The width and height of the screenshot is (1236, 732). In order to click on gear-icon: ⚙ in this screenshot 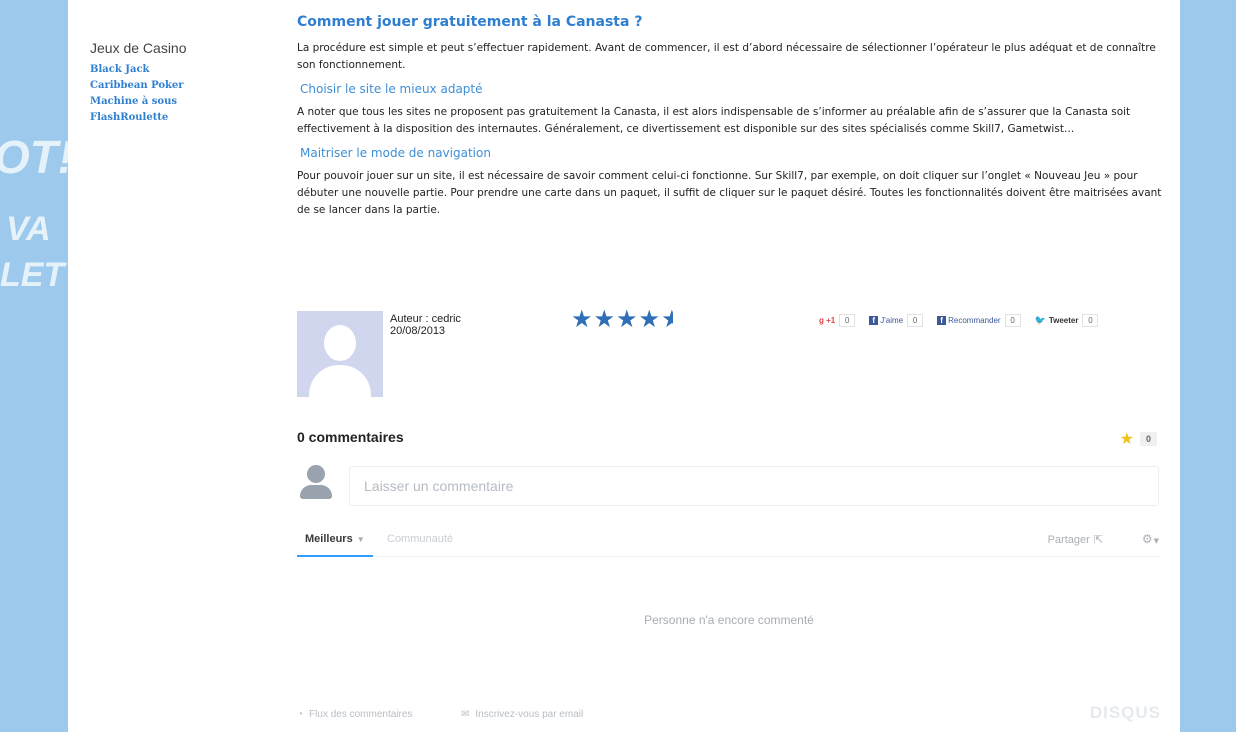, I will do `click(1147, 539)`.